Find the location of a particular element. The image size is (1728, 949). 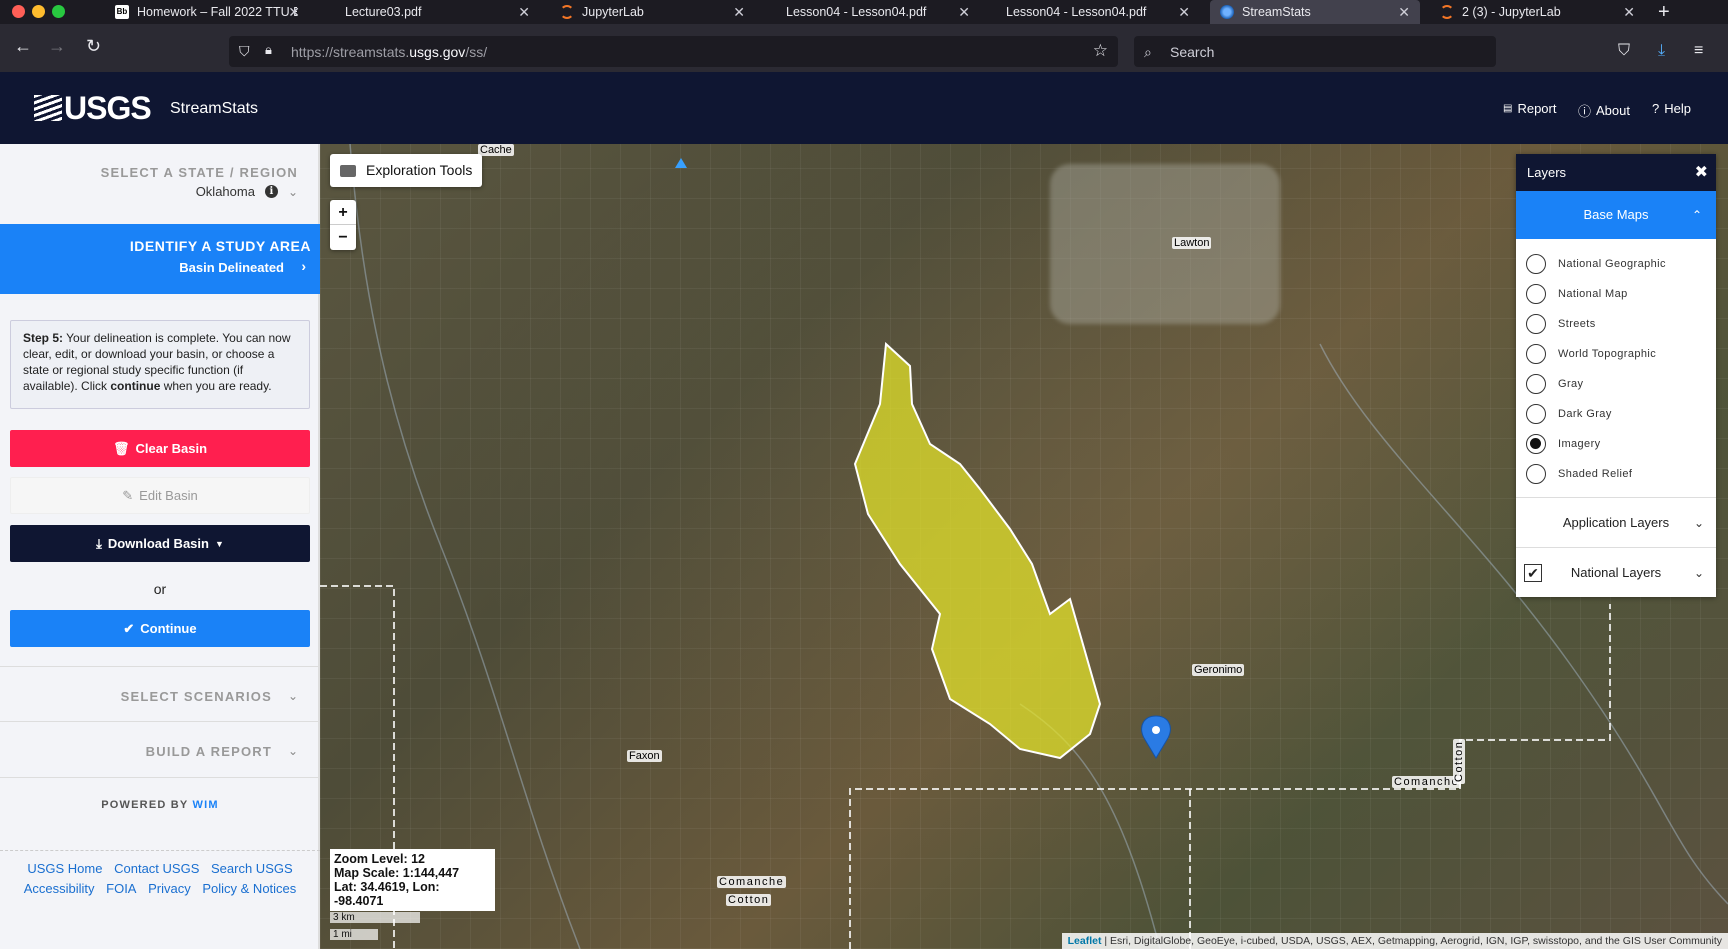

map-scale: Map Scale: 1:144,447 is located at coordinates (397, 873).